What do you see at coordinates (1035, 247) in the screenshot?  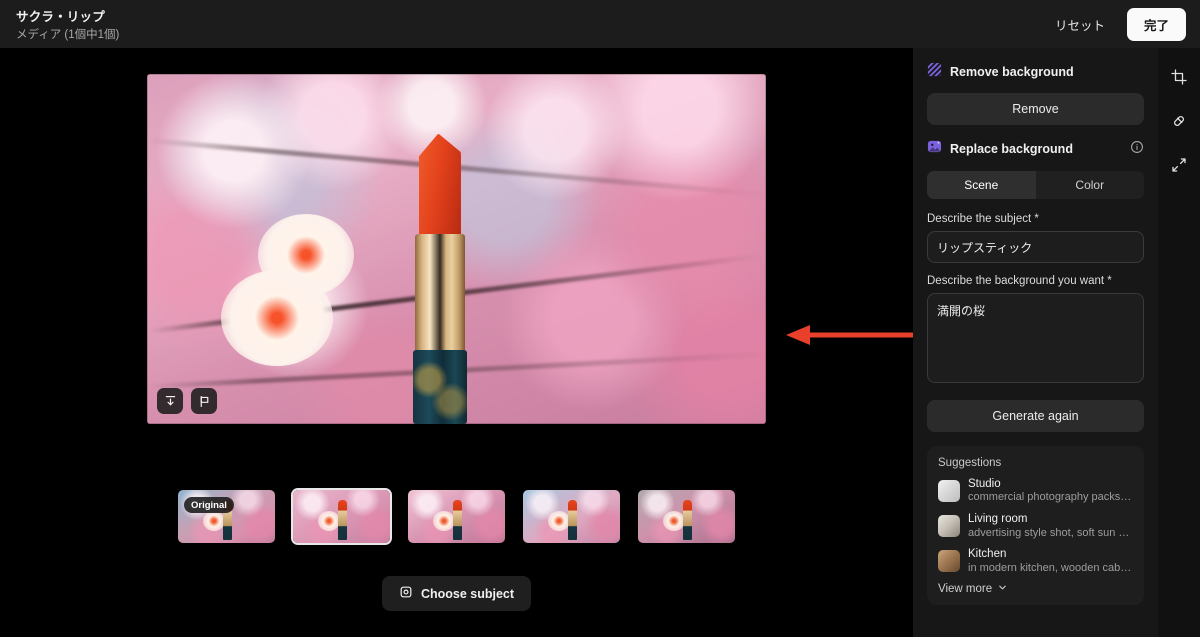 I see `subject-input` at bounding box center [1035, 247].